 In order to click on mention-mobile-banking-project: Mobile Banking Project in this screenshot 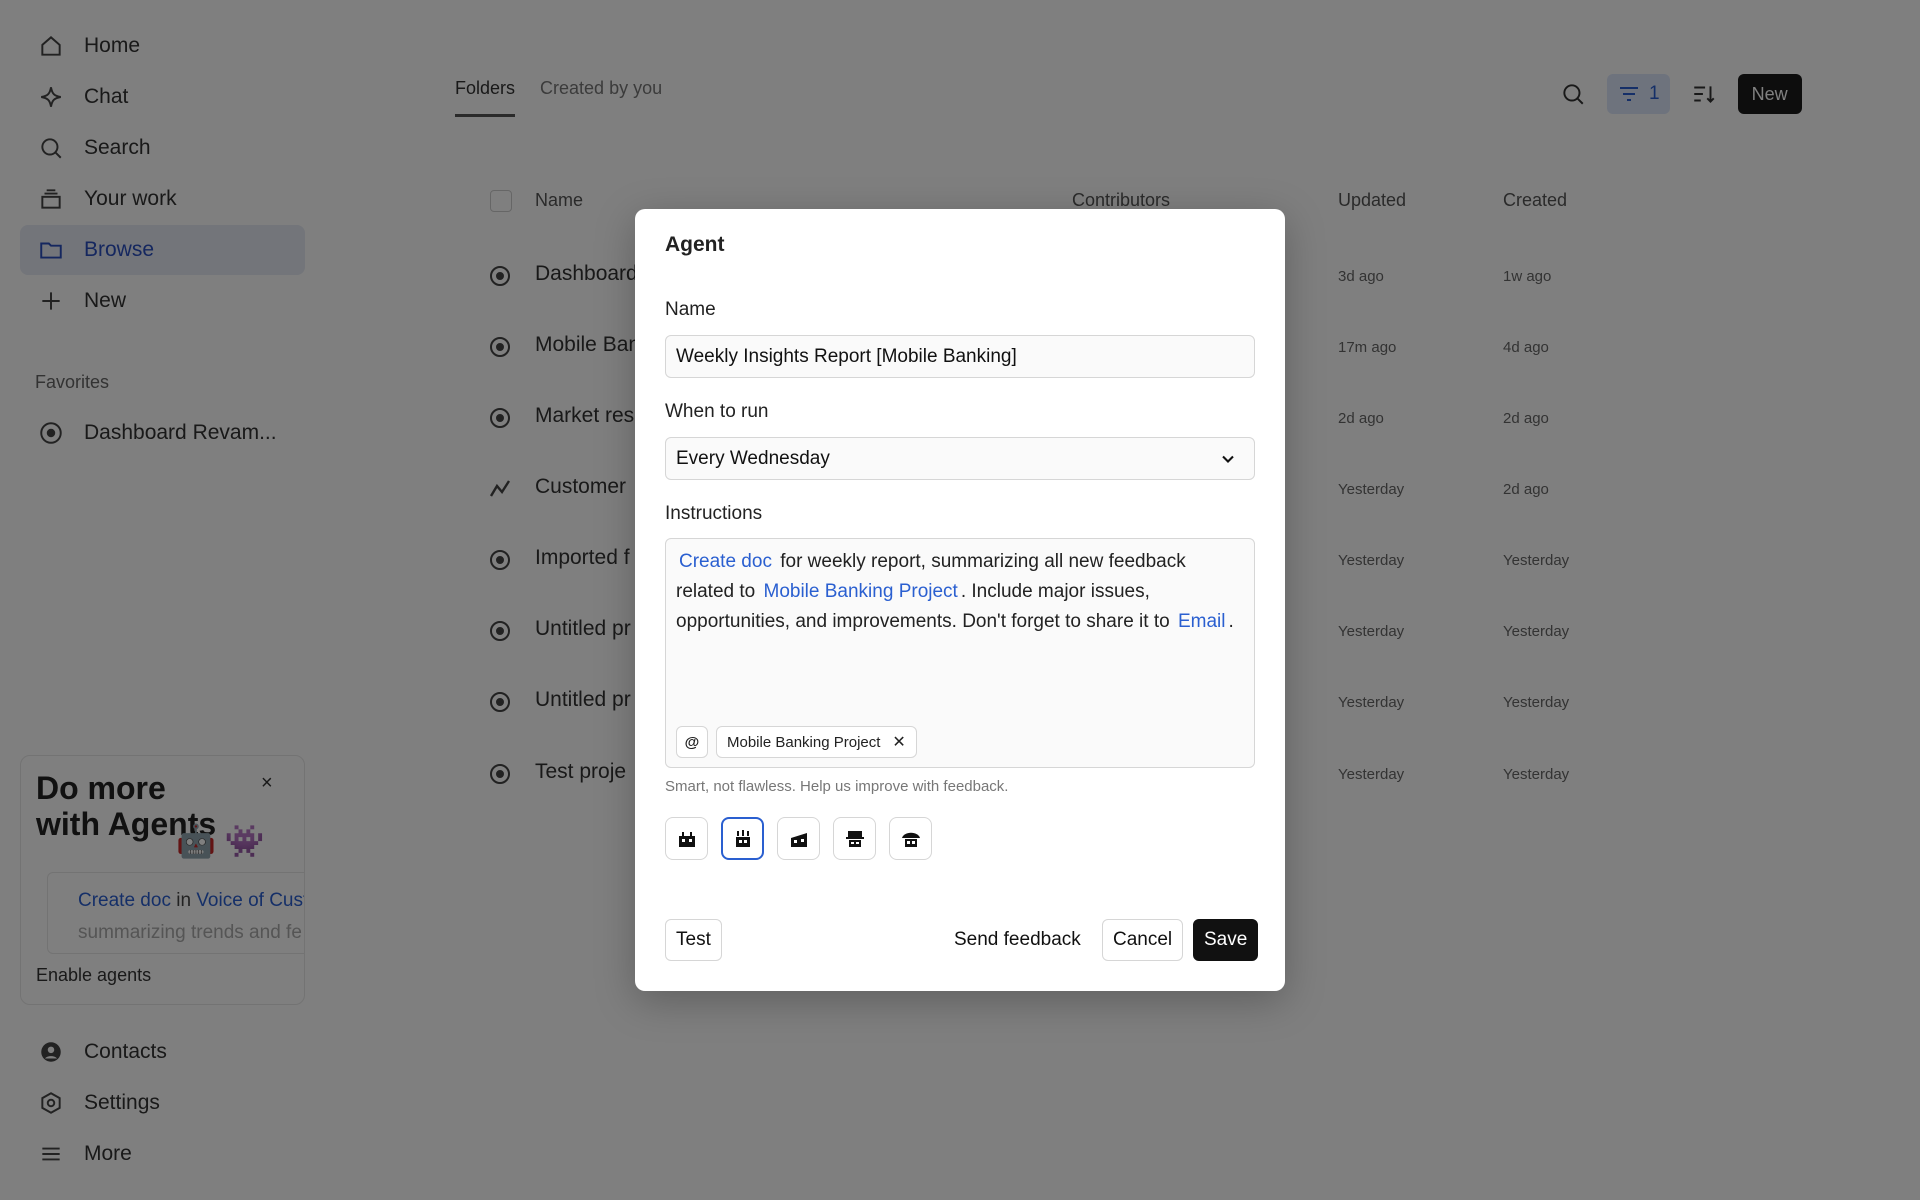, I will do `click(861, 591)`.